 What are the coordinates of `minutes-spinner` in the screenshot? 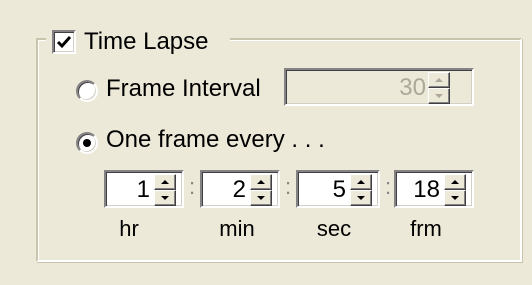 It's located at (261, 190).